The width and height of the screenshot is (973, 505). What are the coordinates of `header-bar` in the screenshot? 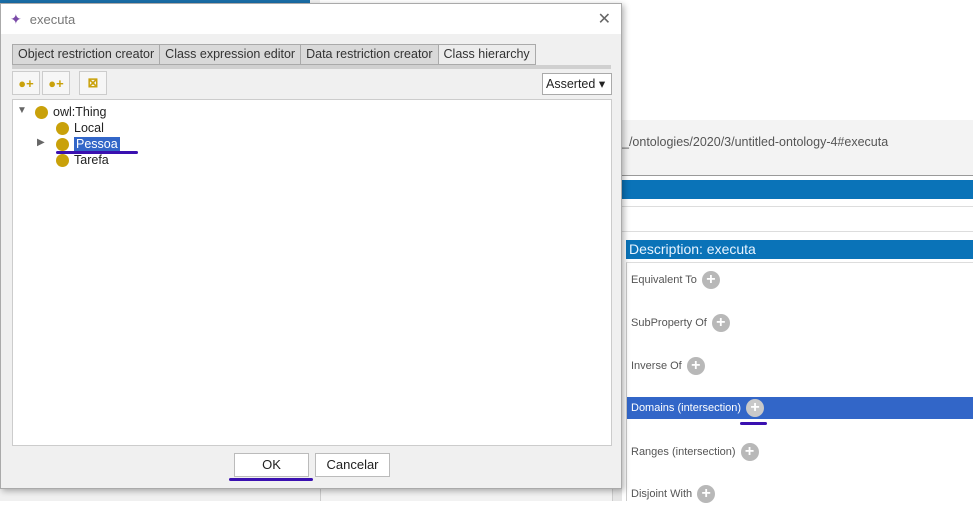 It's located at (797, 189).